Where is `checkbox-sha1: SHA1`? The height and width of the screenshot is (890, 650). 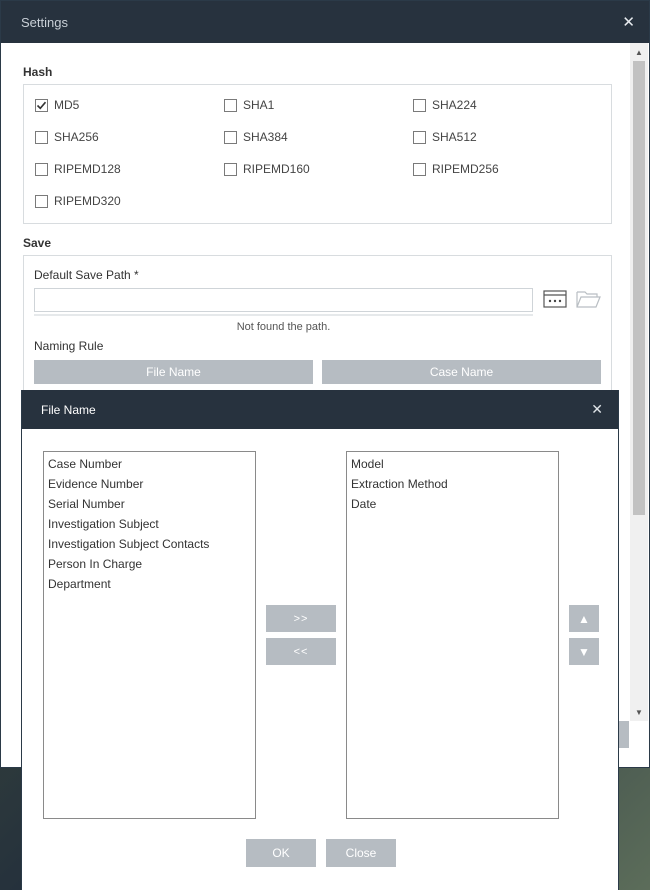
checkbox-sha1: SHA1 is located at coordinates (249, 105).